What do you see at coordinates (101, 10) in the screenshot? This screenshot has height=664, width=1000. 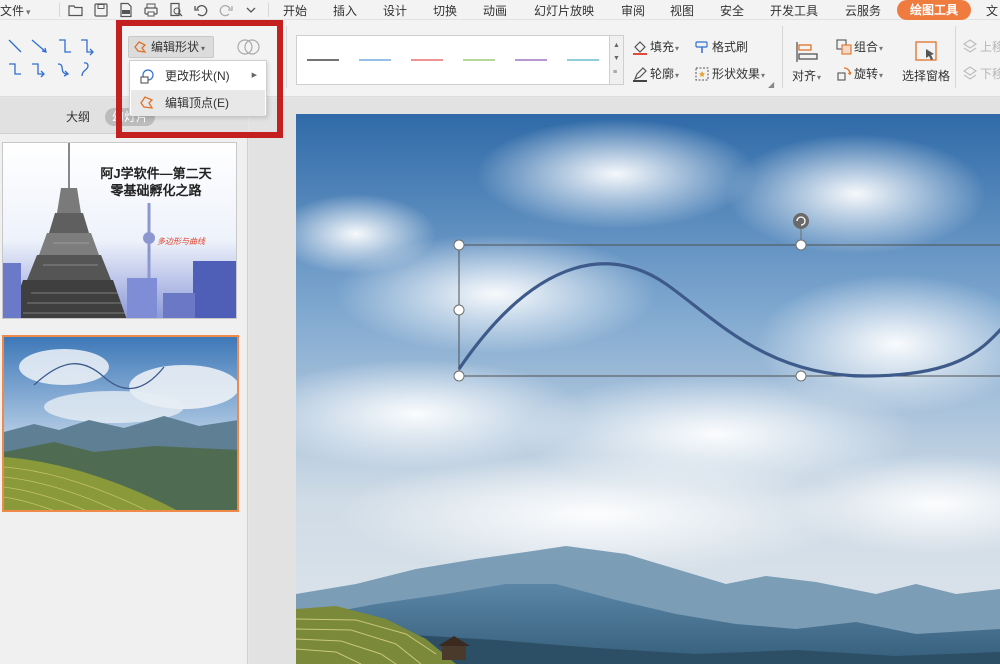 I see `save-icon` at bounding box center [101, 10].